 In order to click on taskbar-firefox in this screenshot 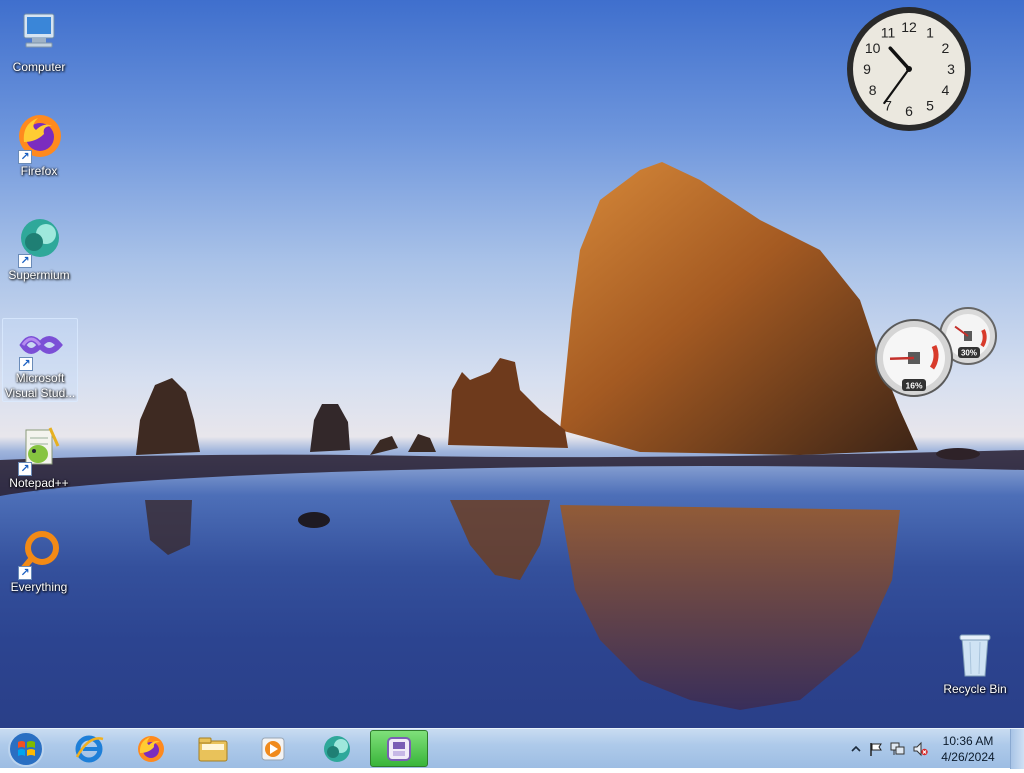, I will do `click(151, 748)`.